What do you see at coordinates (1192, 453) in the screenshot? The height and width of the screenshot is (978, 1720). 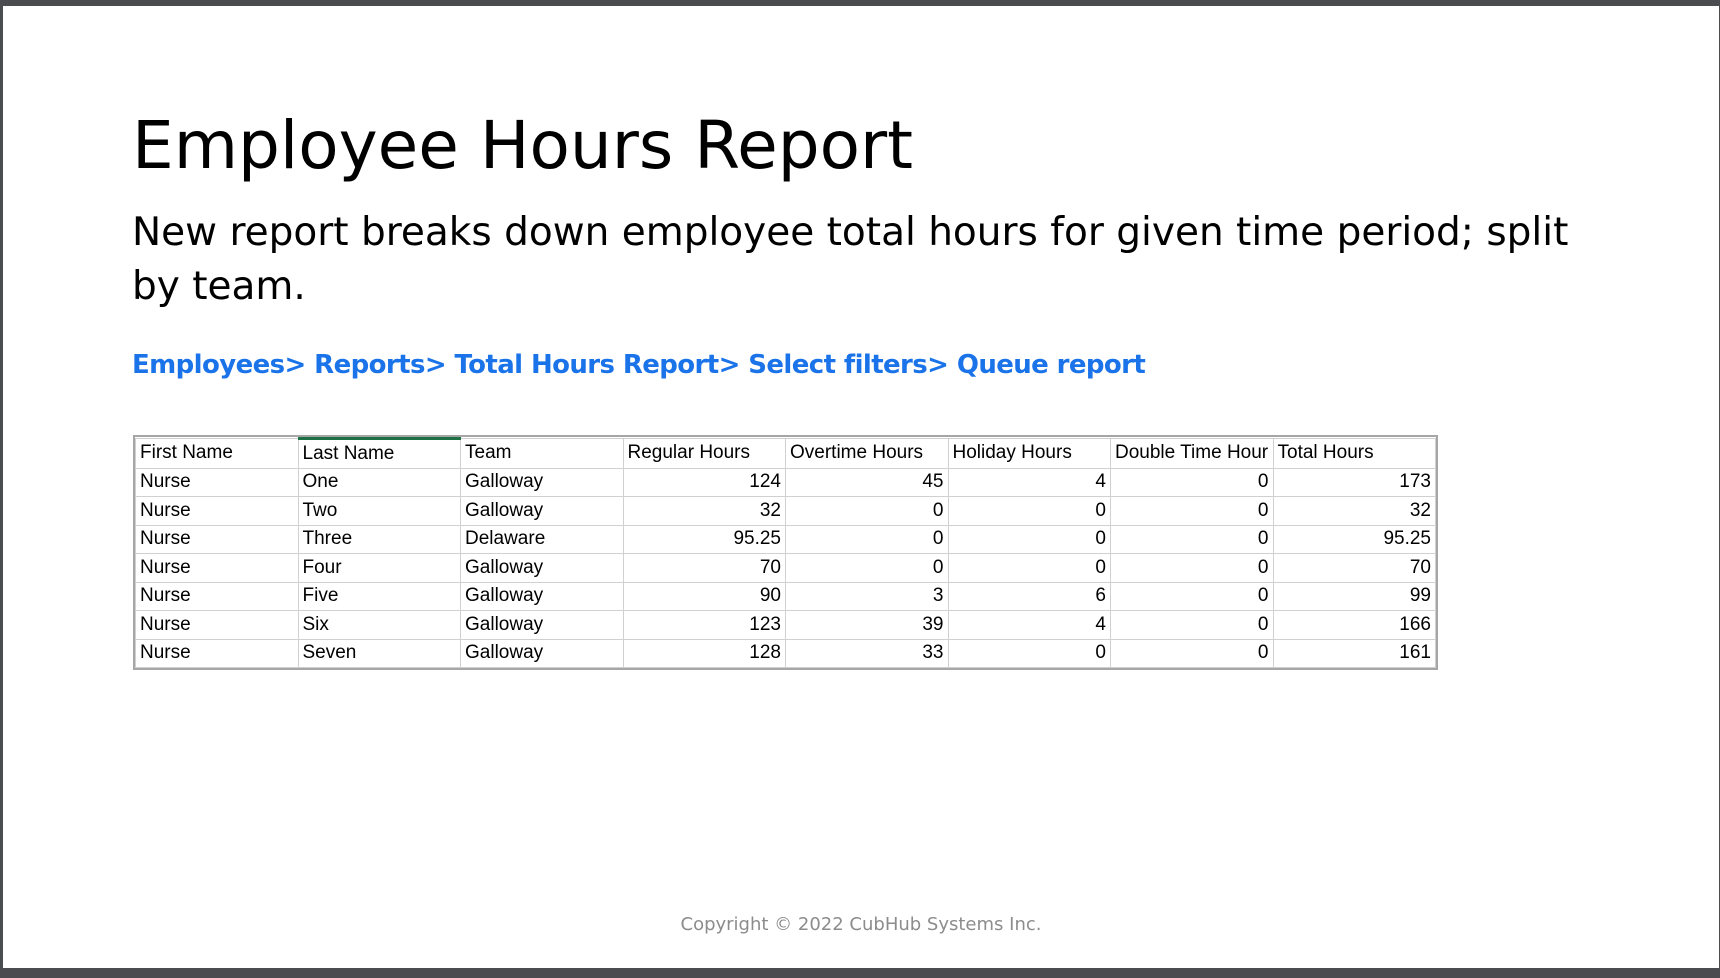 I see `header-double-time-hours: Double Time Hour` at bounding box center [1192, 453].